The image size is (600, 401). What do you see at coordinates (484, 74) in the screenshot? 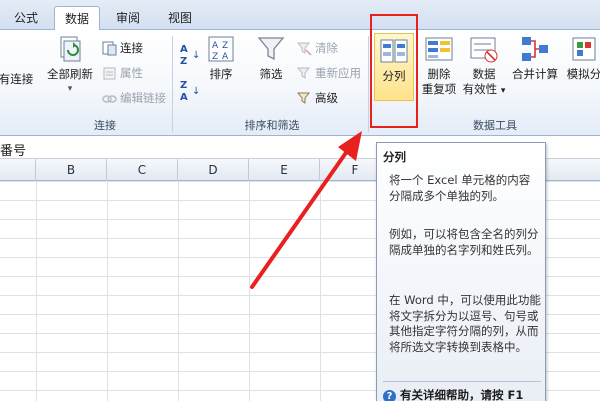
I see `data-validation-label-1: 数据` at bounding box center [484, 74].